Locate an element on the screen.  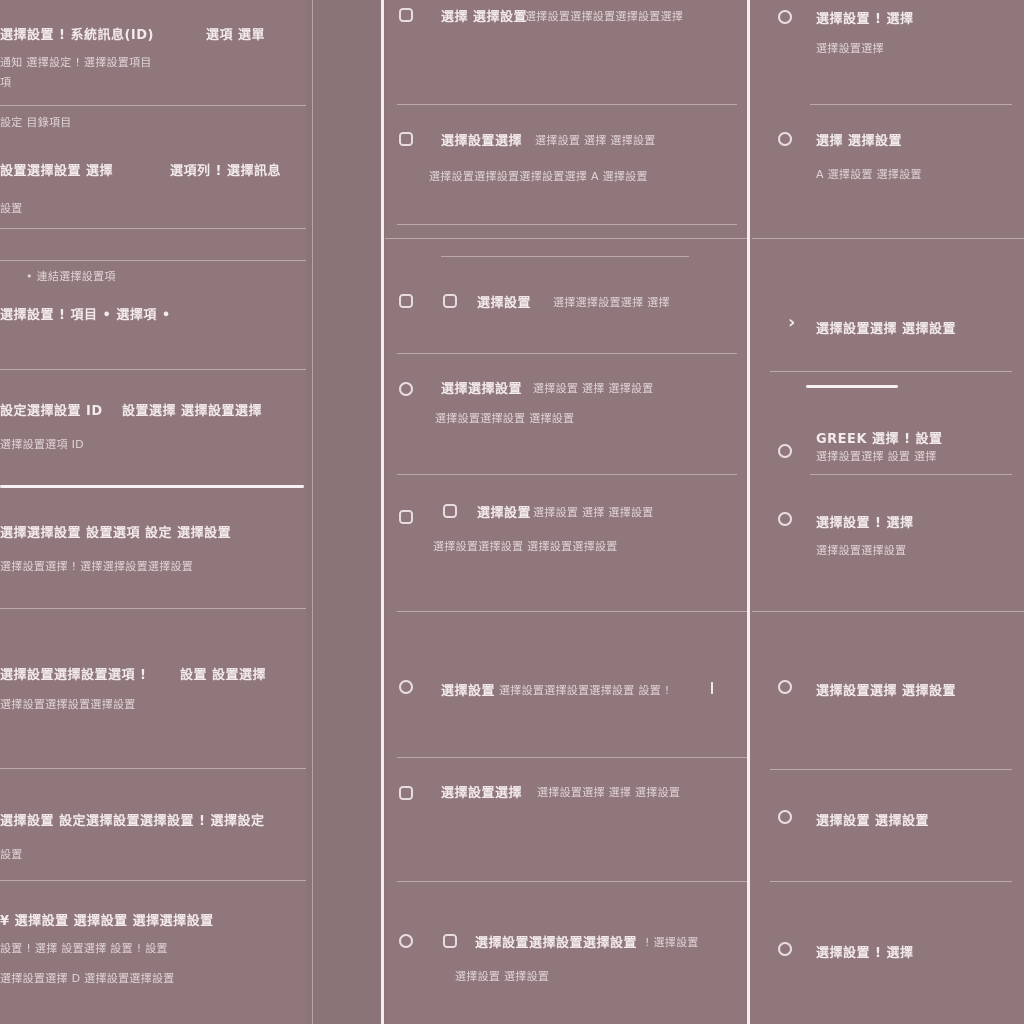
item-subtitle: 選擇設置選擇設置選擇設置選擇 A 選擇設置 is located at coordinates (538, 176).